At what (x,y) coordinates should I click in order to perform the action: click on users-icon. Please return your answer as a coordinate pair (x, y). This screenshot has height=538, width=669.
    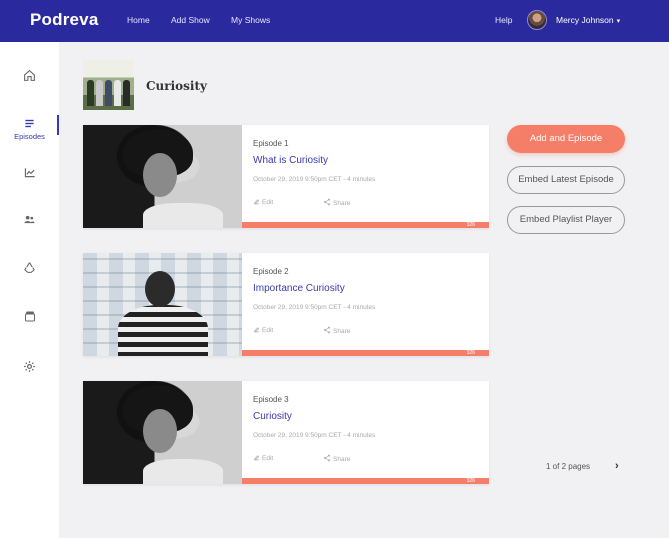
    Looking at the image, I should click on (29, 219).